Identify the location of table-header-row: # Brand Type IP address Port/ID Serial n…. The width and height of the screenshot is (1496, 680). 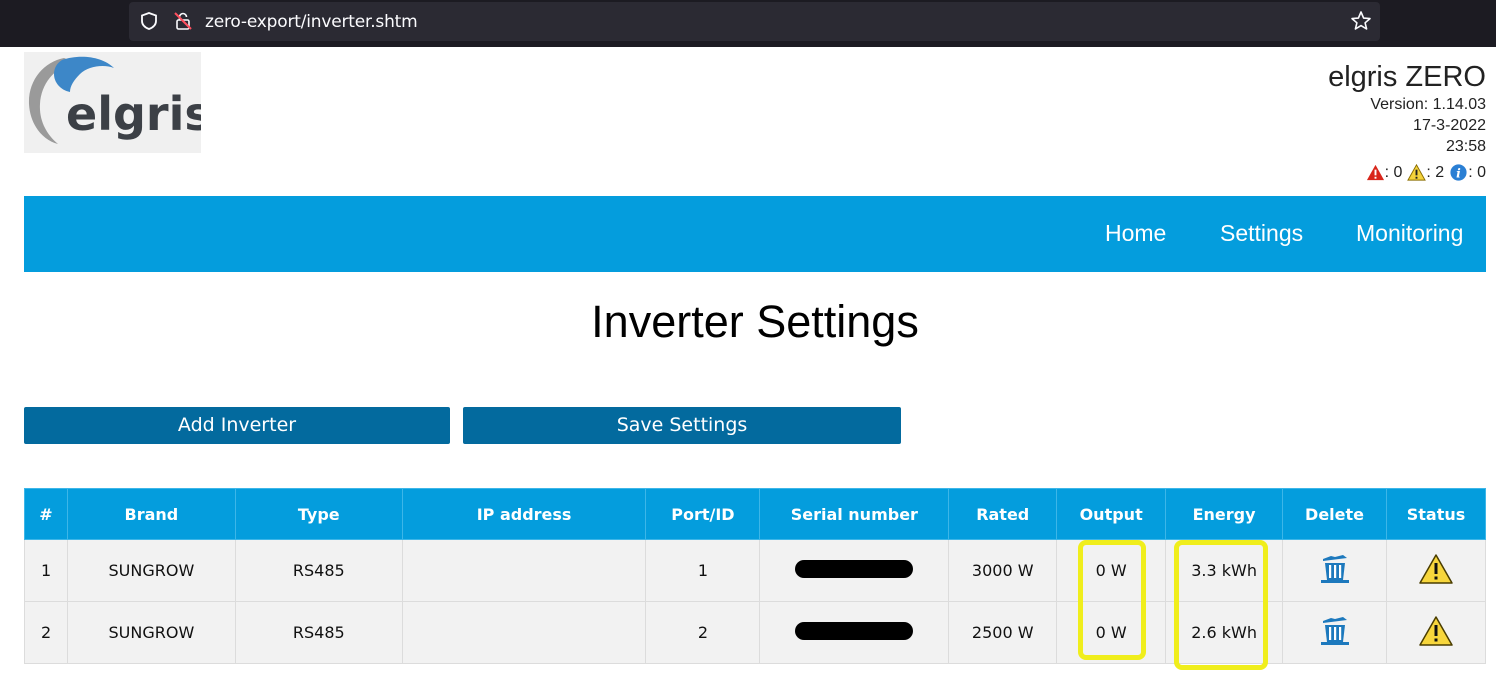
(755, 514).